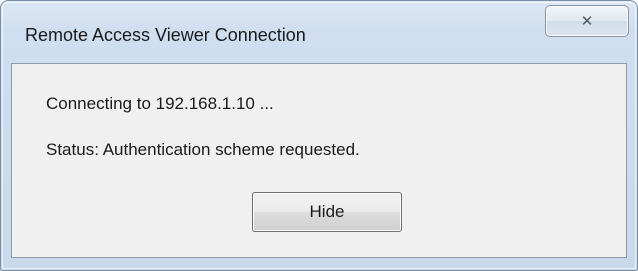  What do you see at coordinates (165, 35) in the screenshot?
I see `window-title: Remote Access Viewer Connection` at bounding box center [165, 35].